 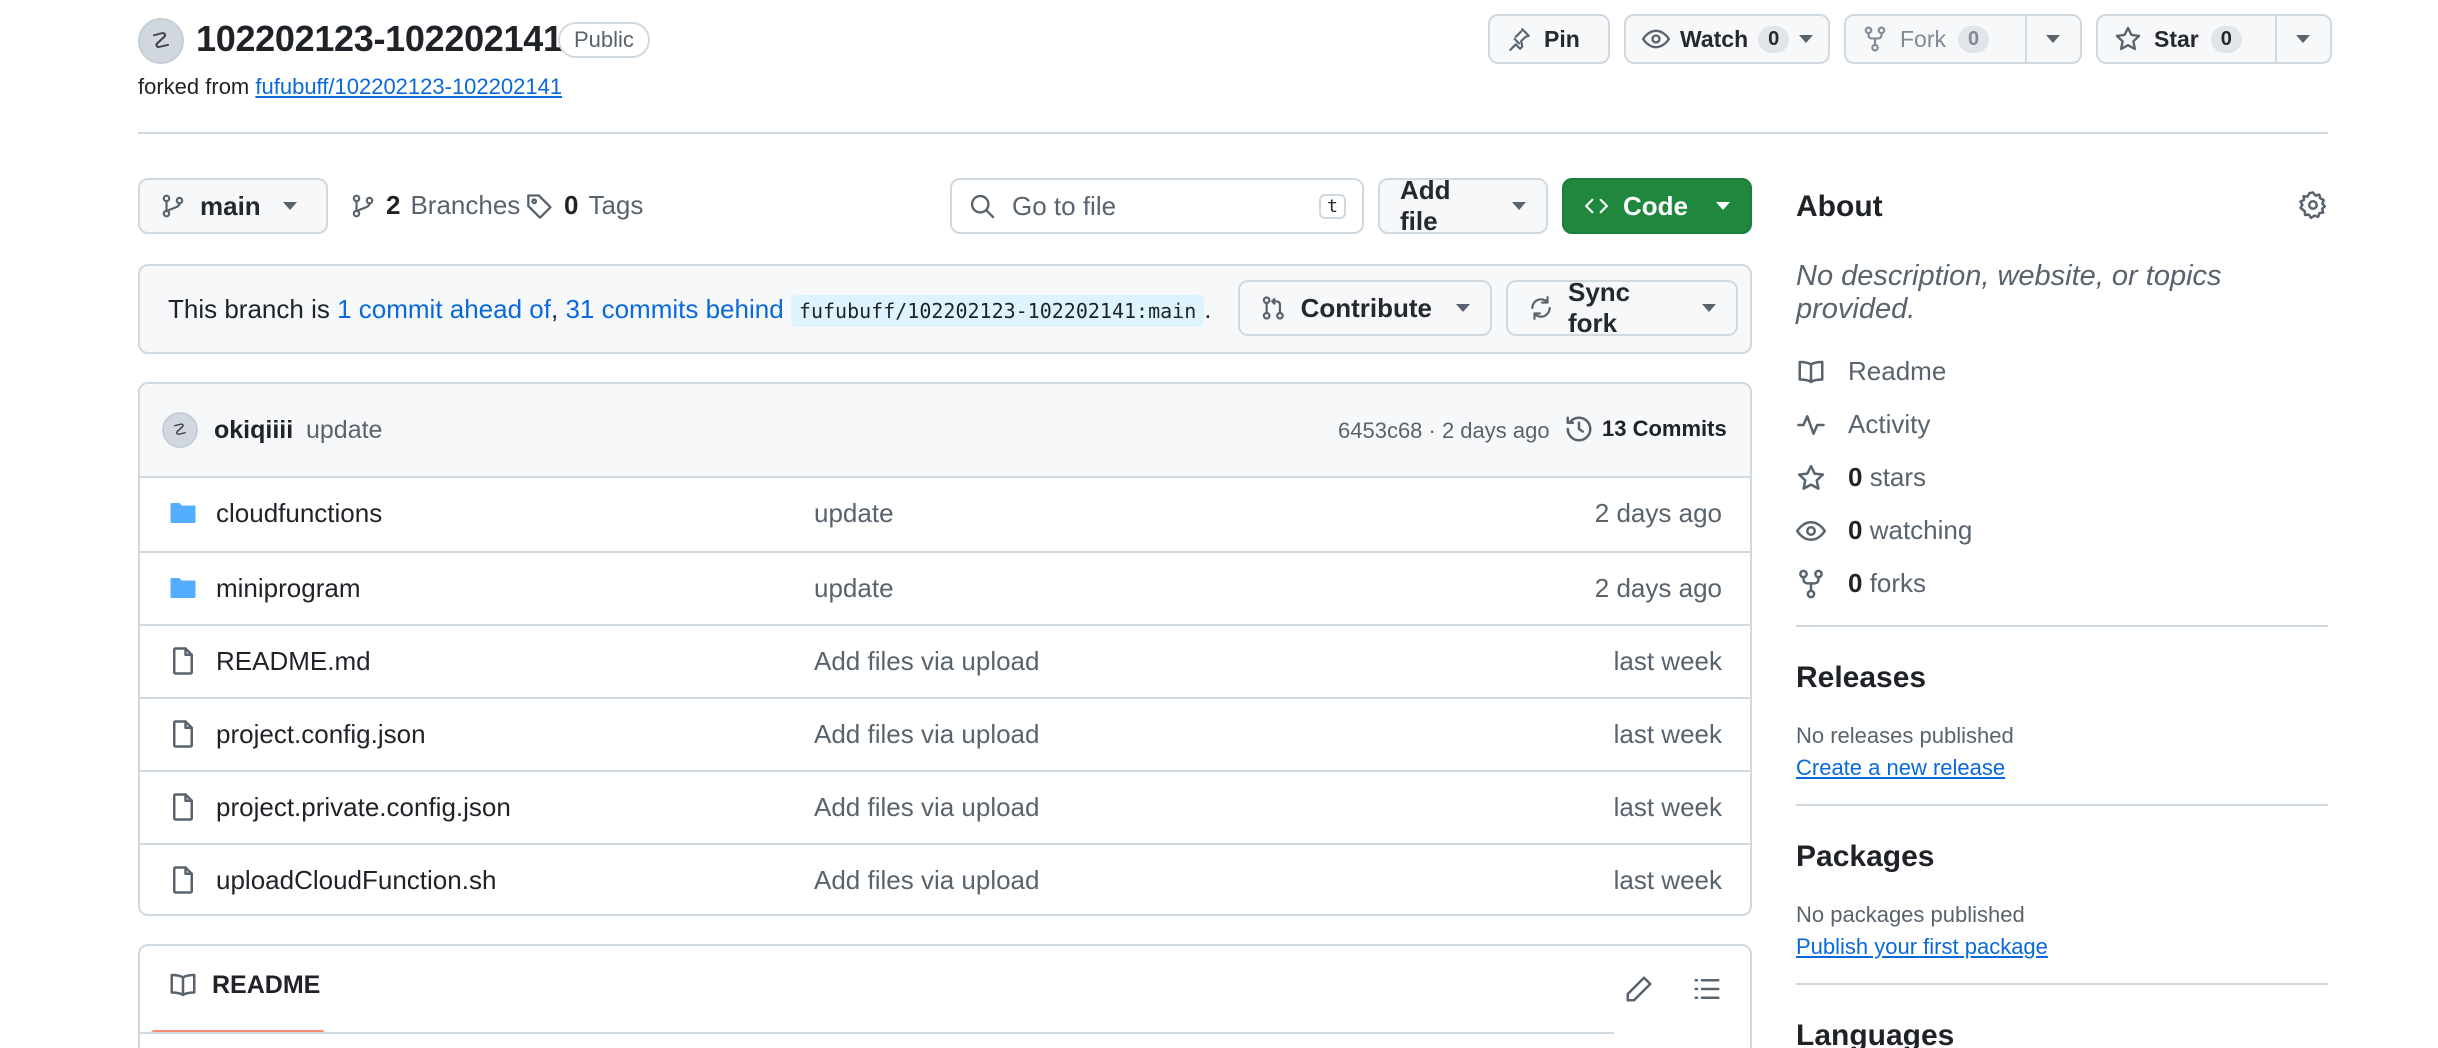 I want to click on forked-from-link: fufubuff/102202123-102202141, so click(x=408, y=86).